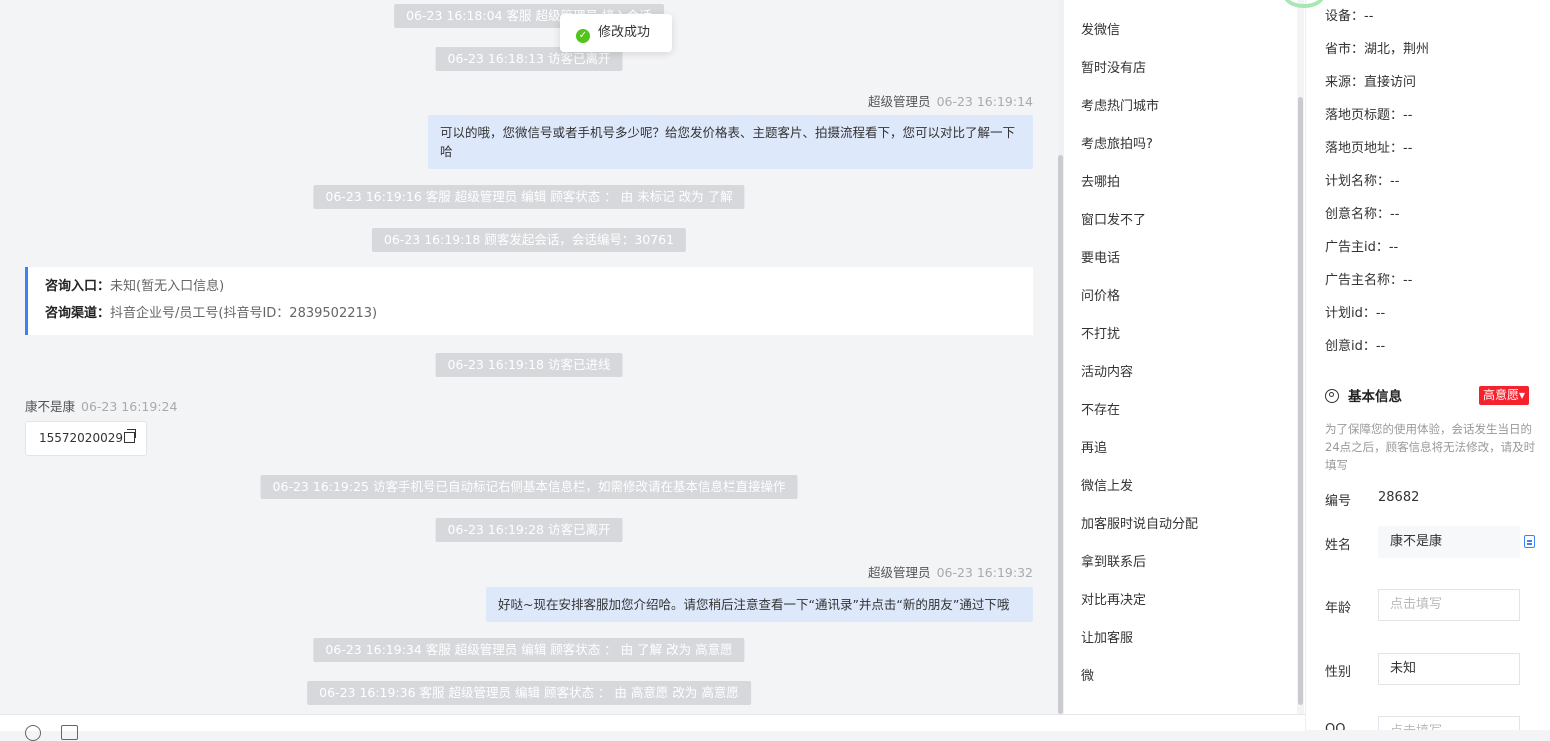 This screenshot has width=1550, height=741. I want to click on agent-message-header: 超级管理员 06-23 16:19:14, so click(950, 100).